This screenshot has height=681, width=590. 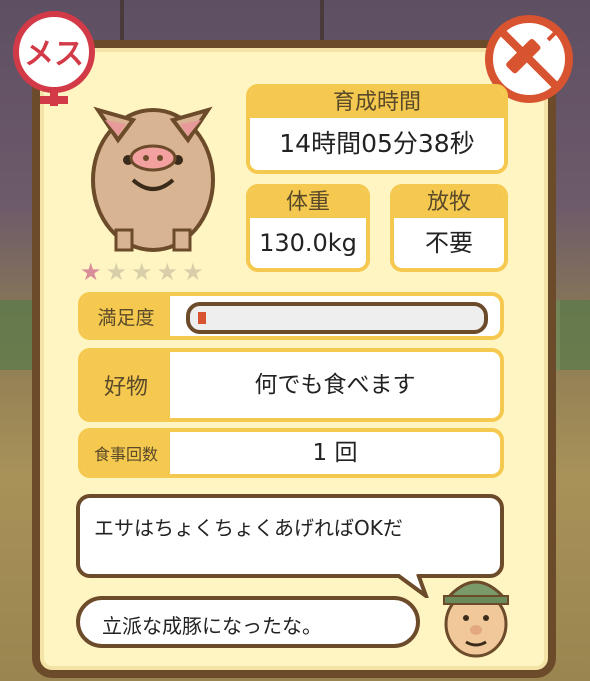 What do you see at coordinates (449, 243) in the screenshot?
I see `grazing-value: 不要` at bounding box center [449, 243].